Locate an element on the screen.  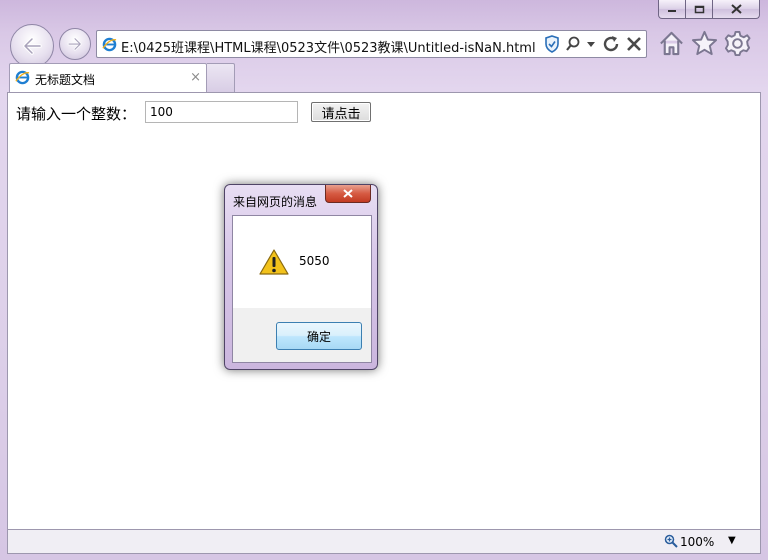
dropdown-arrow-icon is located at coordinates (591, 44).